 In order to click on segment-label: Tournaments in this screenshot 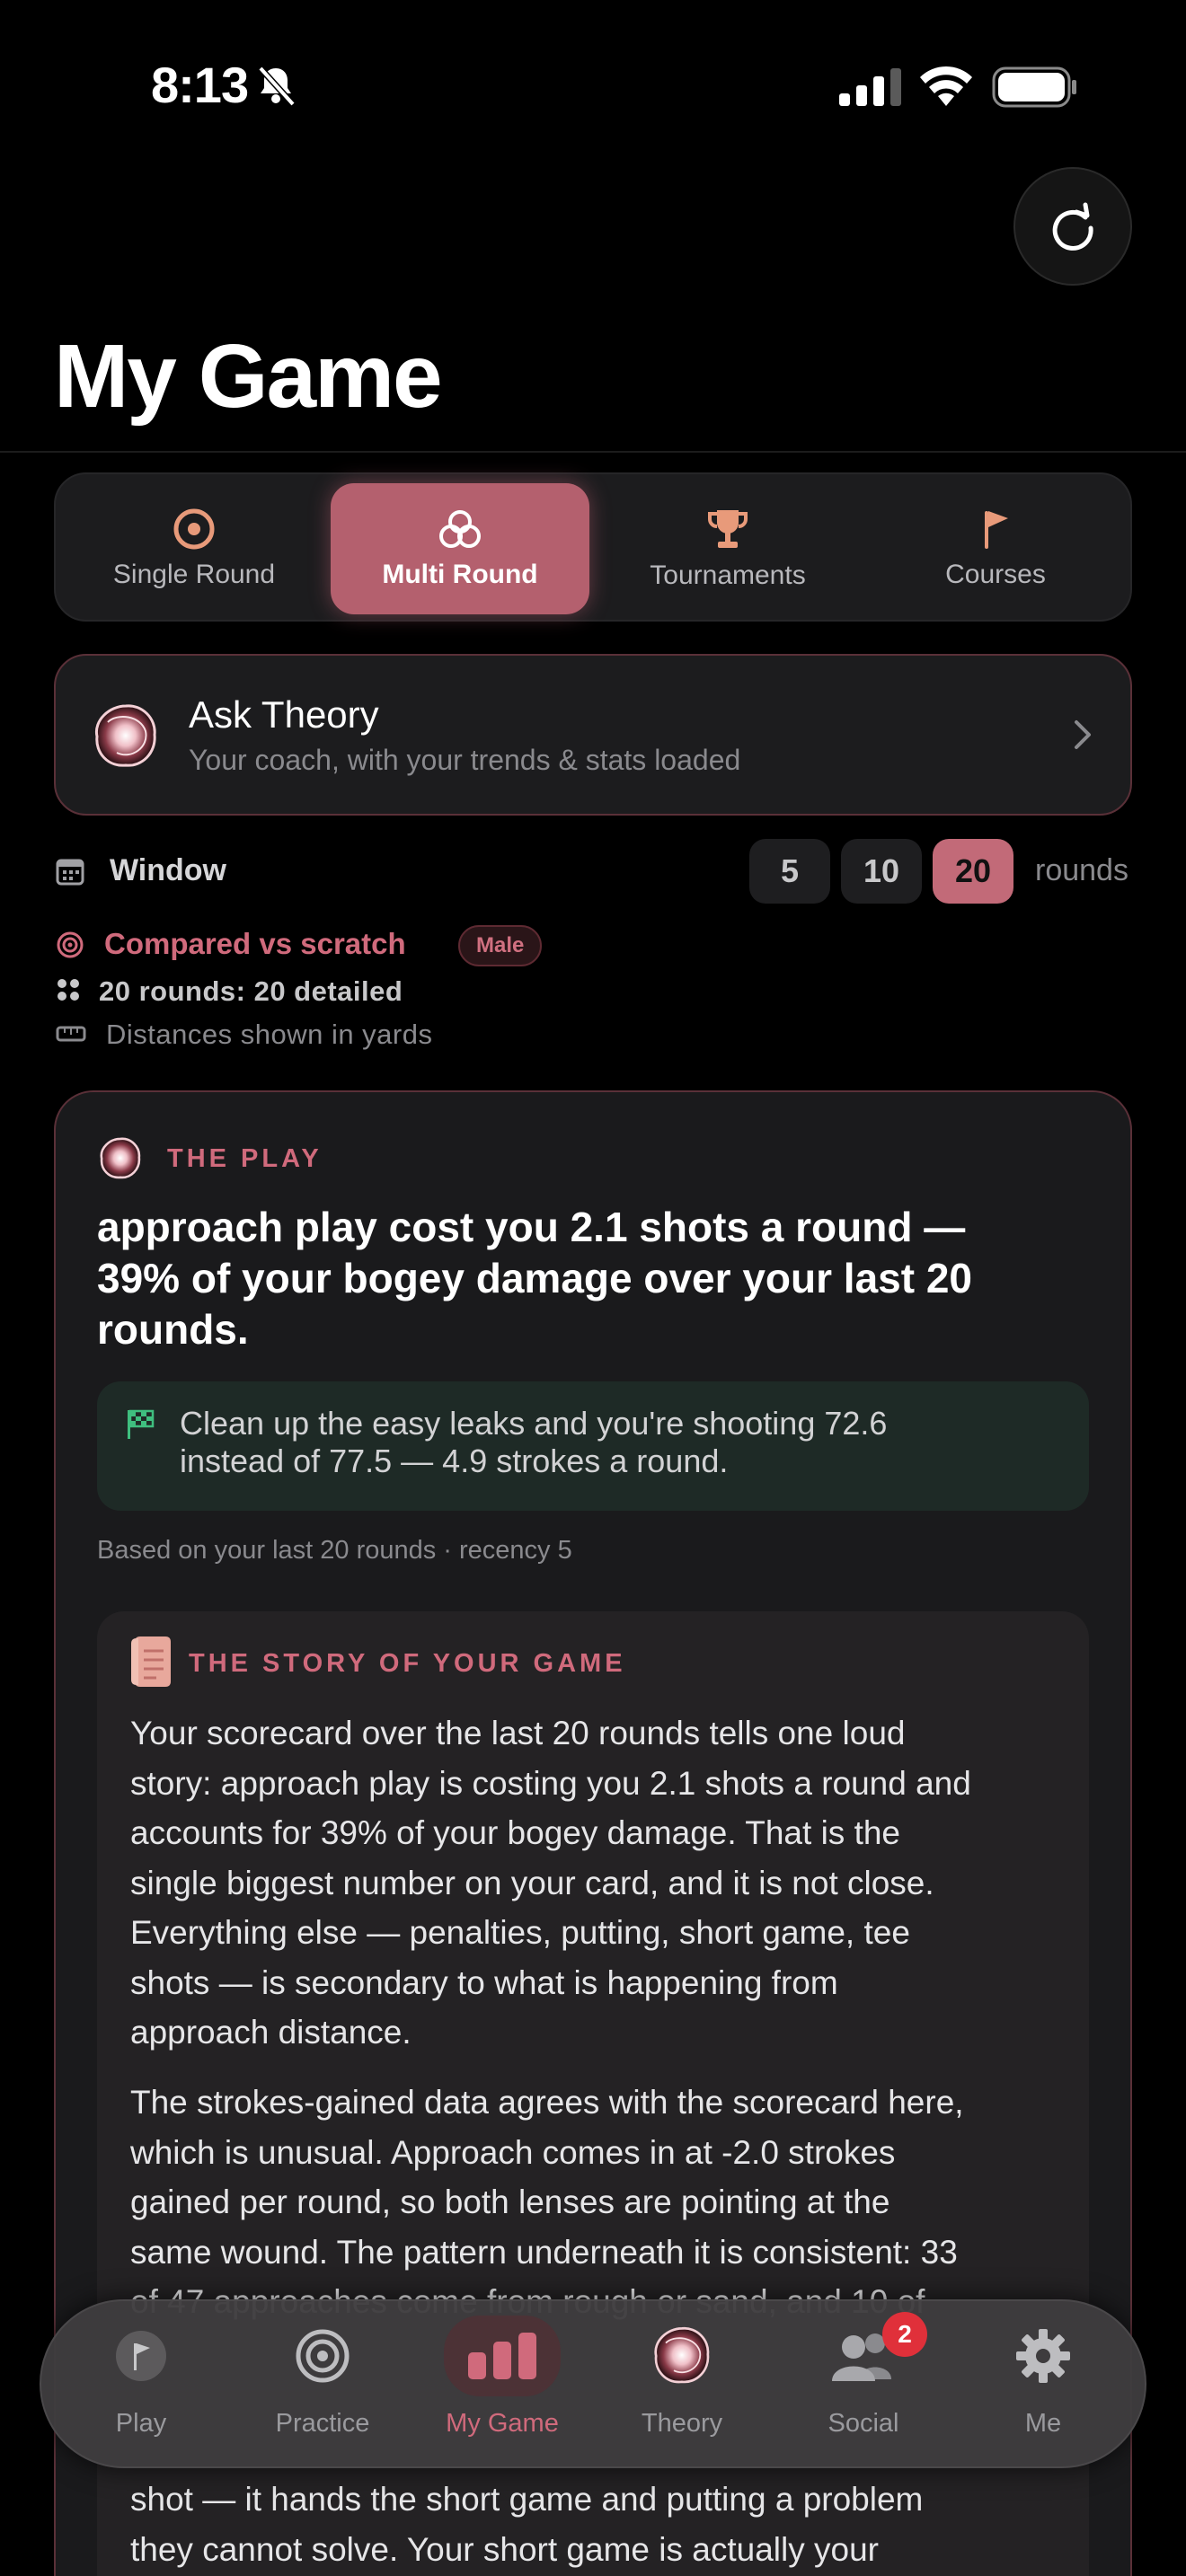, I will do `click(728, 575)`.